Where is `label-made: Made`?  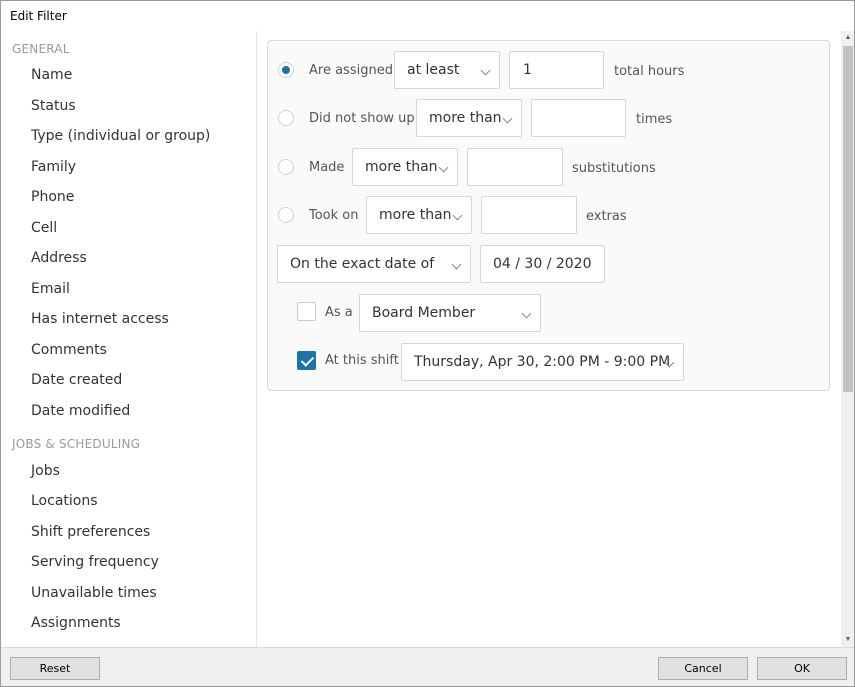
label-made: Made is located at coordinates (327, 167).